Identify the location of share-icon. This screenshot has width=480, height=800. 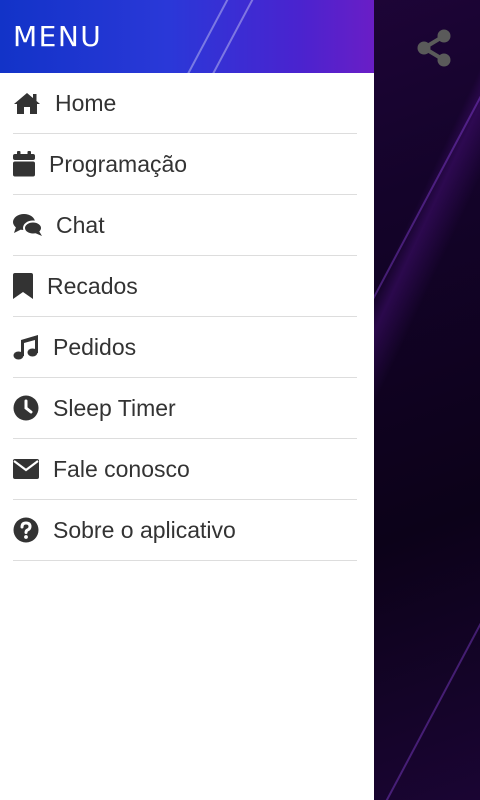
(434, 48).